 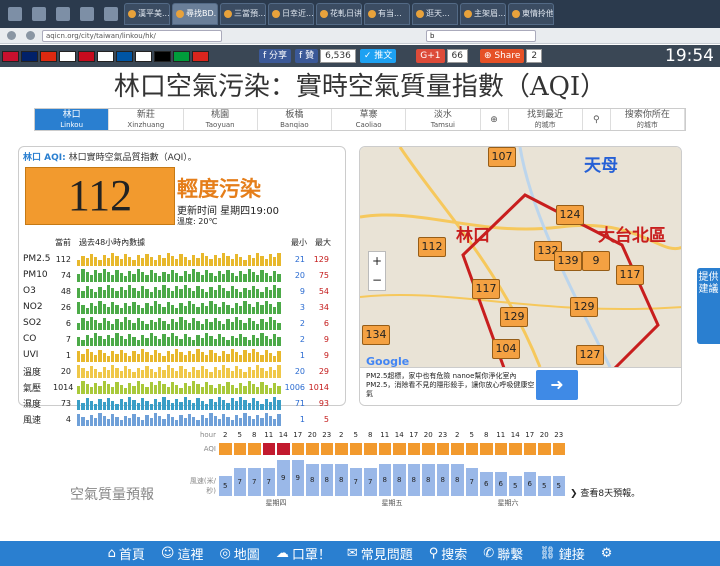 I want to click on back-icon, so click(x=11, y=35).